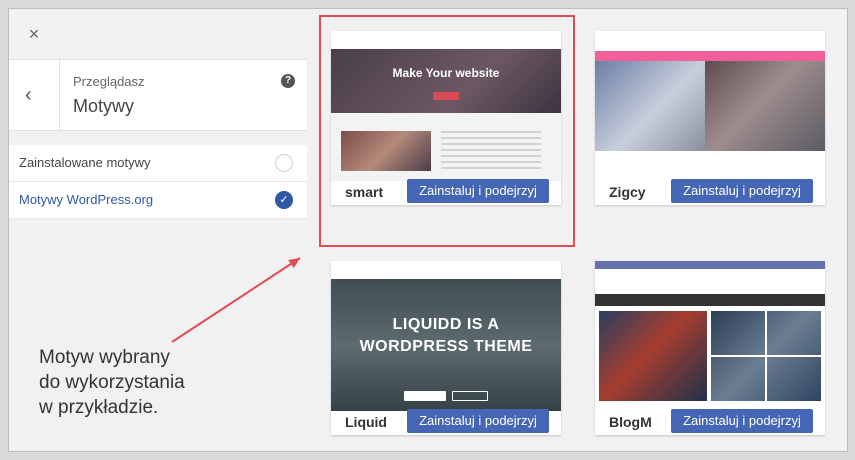 The image size is (855, 460). Describe the element at coordinates (366, 422) in the screenshot. I see `theme-name: Liquid` at that location.